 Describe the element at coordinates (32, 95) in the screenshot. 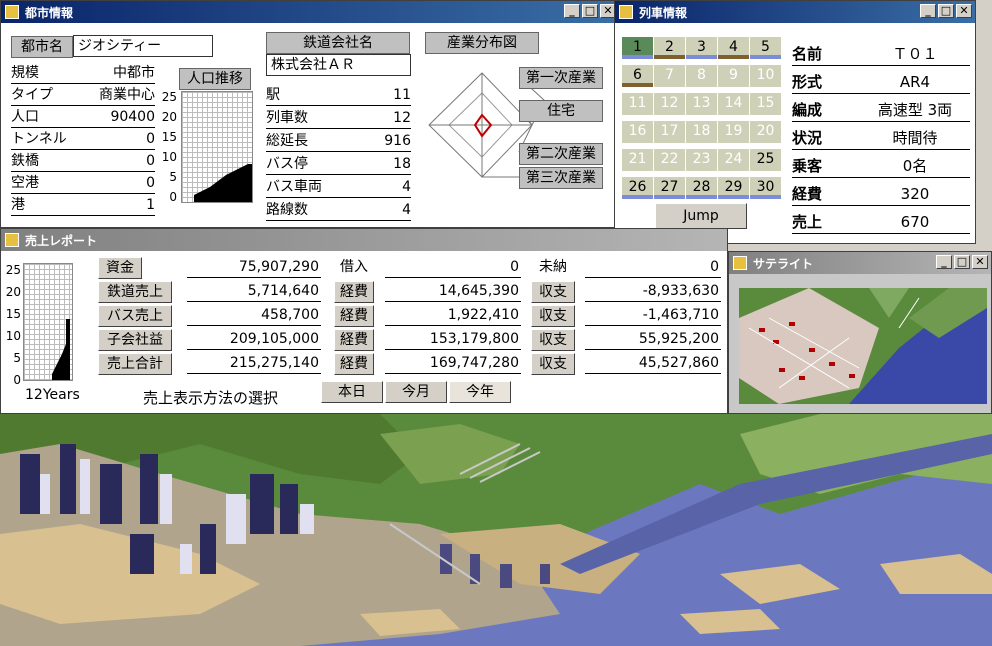

I see `city-stat-label: タイプ` at that location.